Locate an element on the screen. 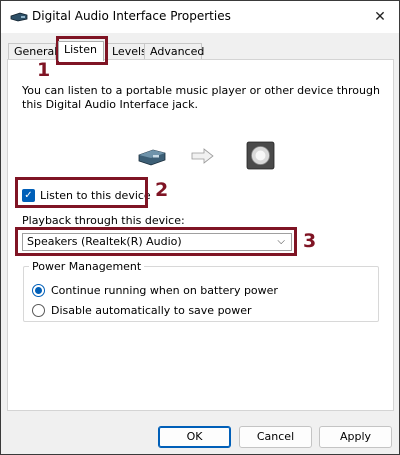 Image resolution: width=400 pixels, height=455 pixels. close-button: ✕ is located at coordinates (380, 17).